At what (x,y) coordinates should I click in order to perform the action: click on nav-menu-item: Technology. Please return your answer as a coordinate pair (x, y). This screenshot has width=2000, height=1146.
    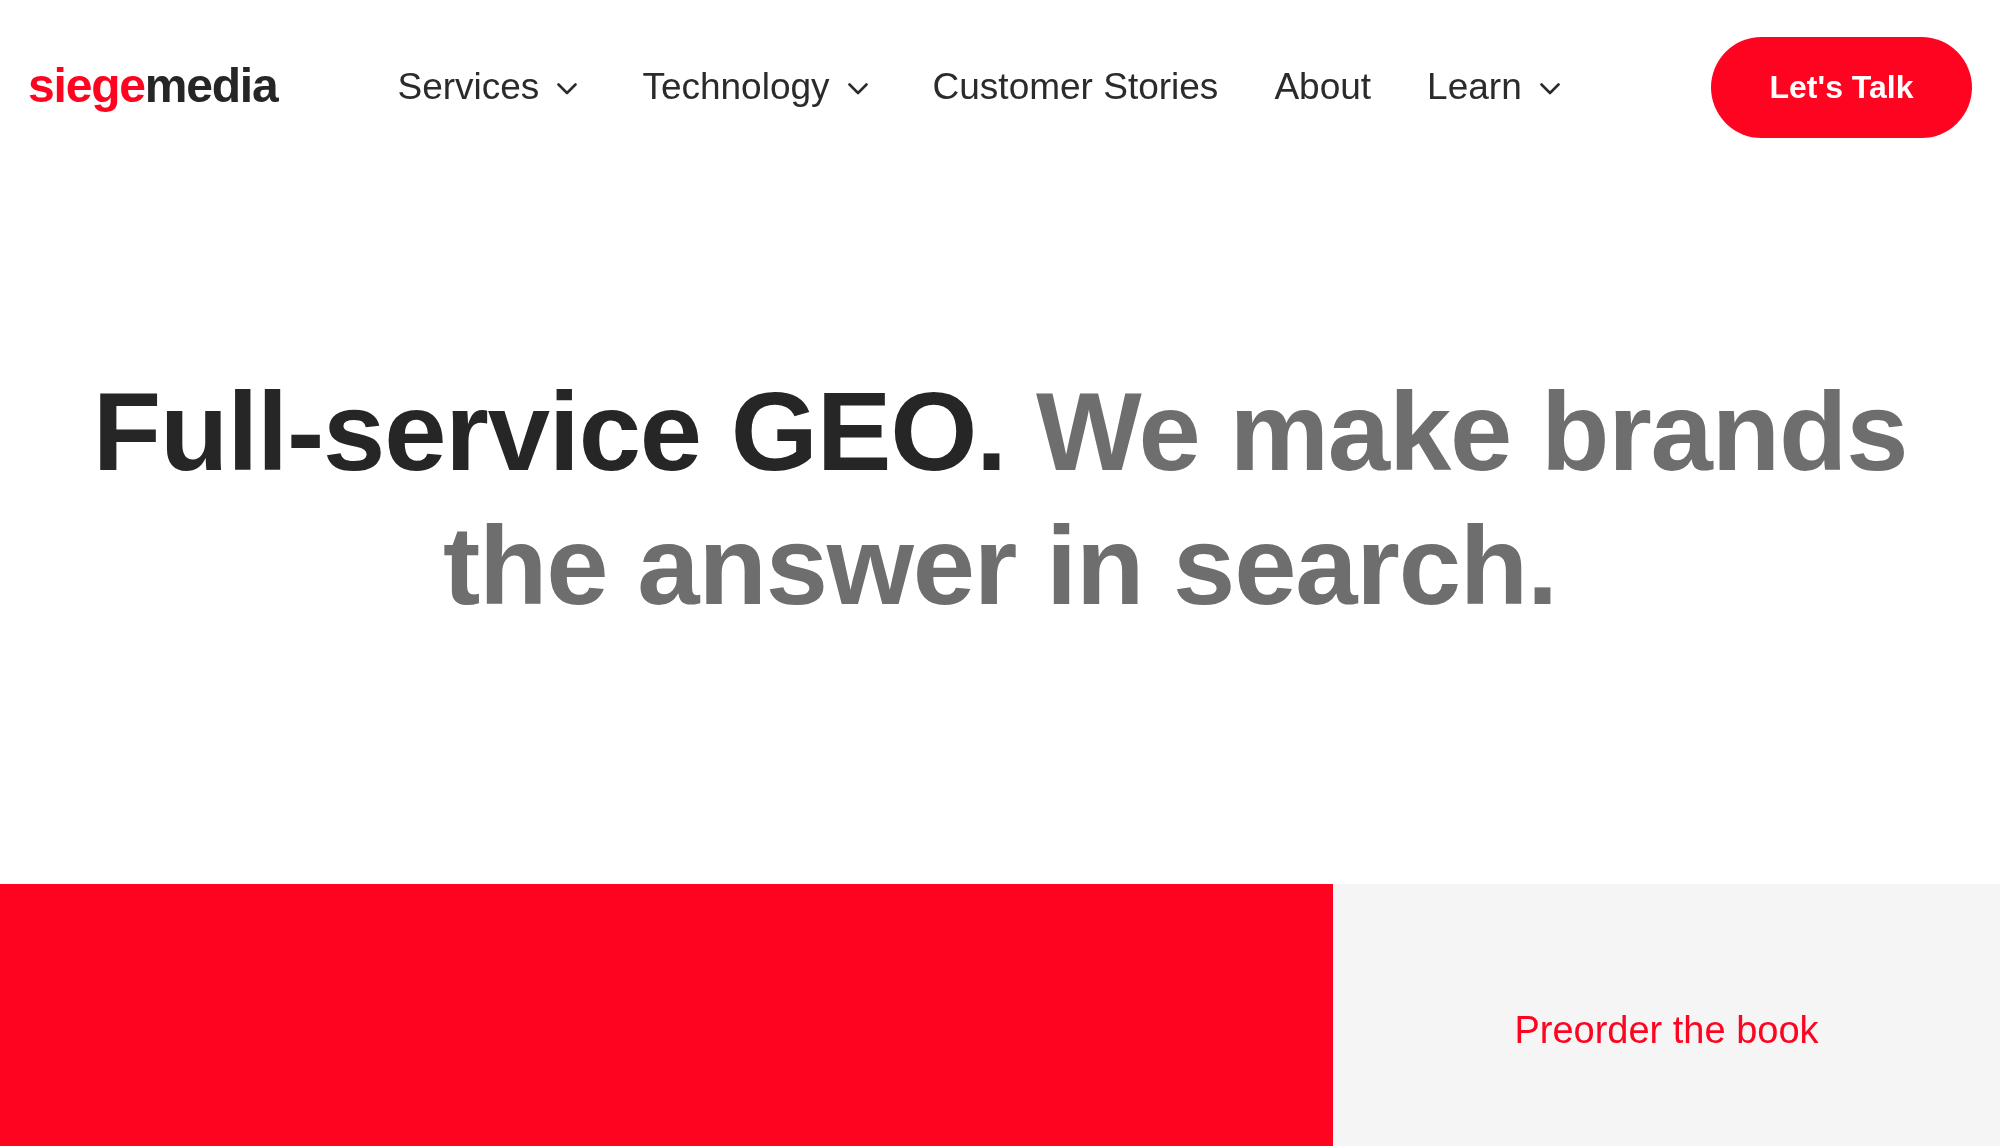
    Looking at the image, I should click on (759, 87).